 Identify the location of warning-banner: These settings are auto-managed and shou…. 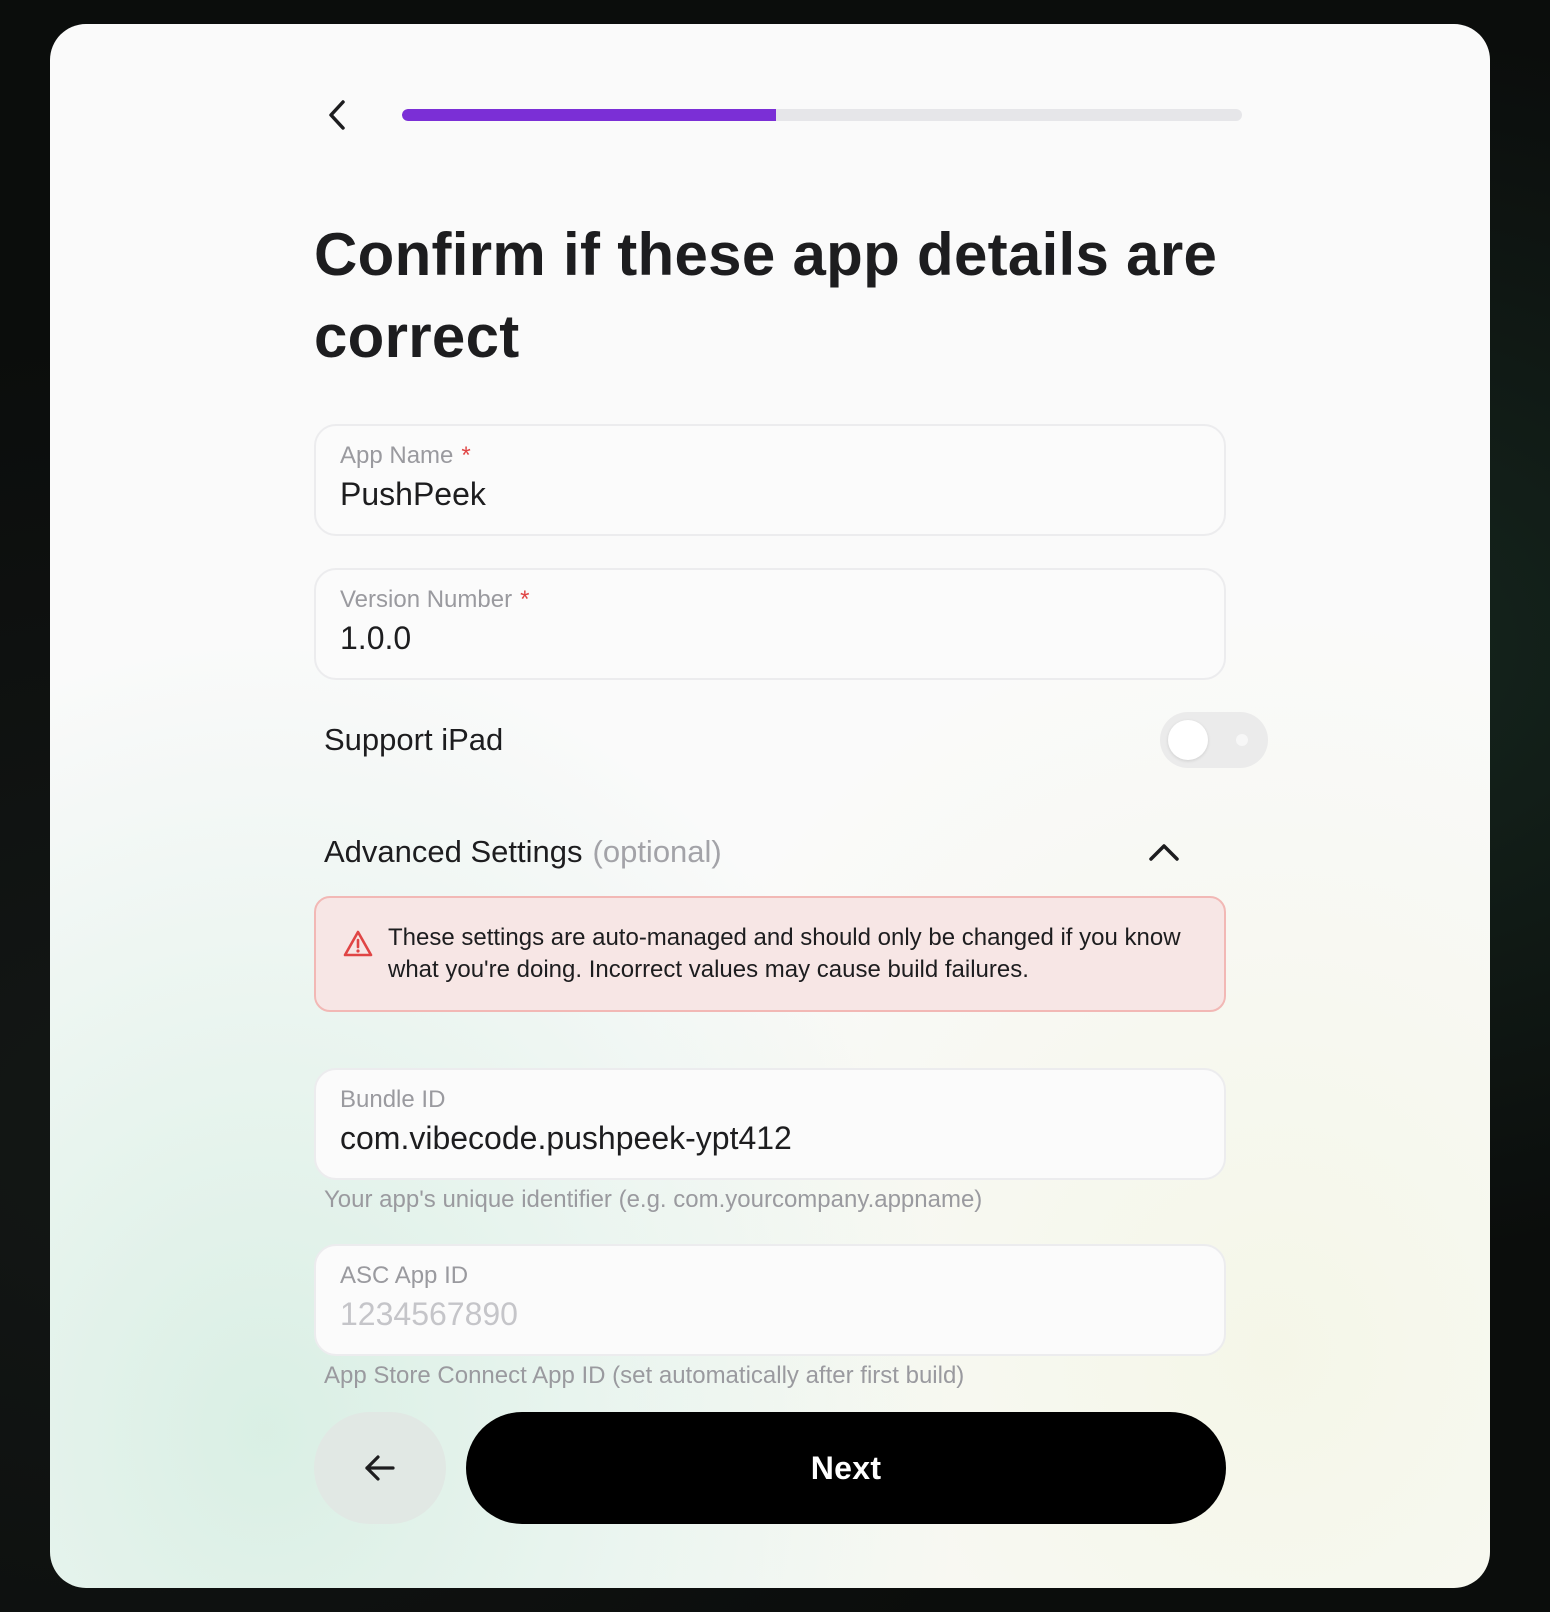
(770, 954).